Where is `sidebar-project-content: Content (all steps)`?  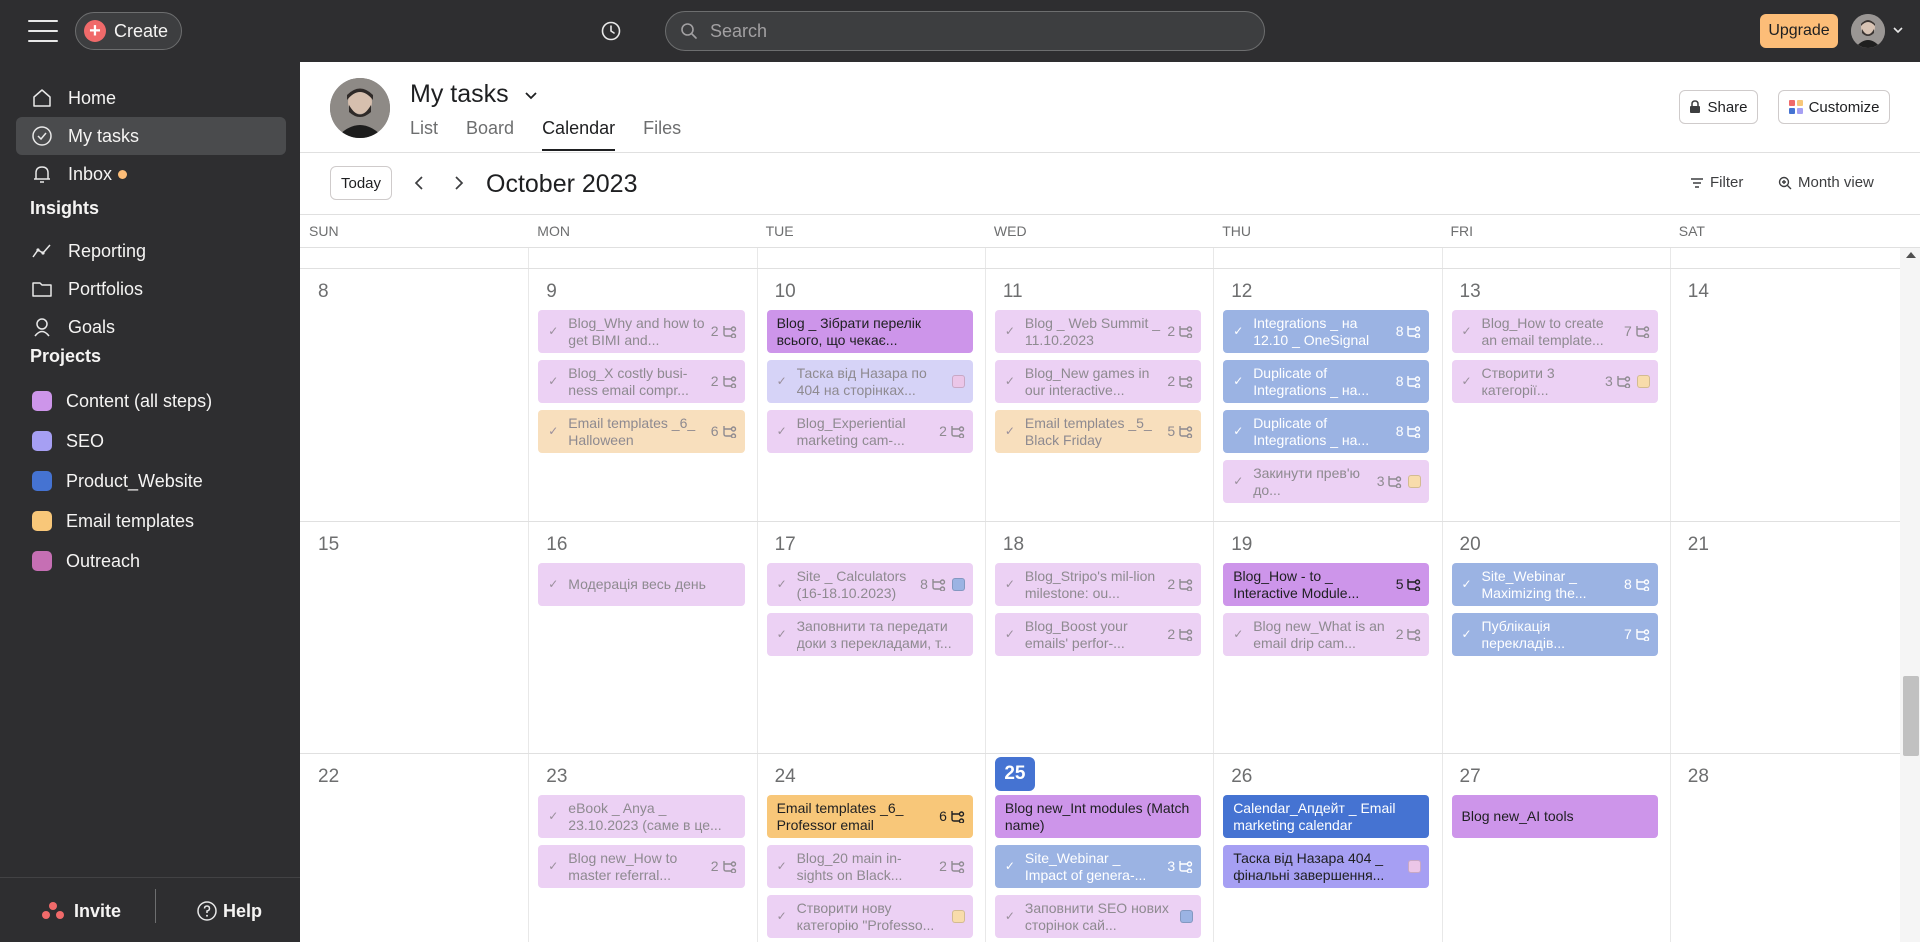 sidebar-project-content: Content (all steps) is located at coordinates (151, 401).